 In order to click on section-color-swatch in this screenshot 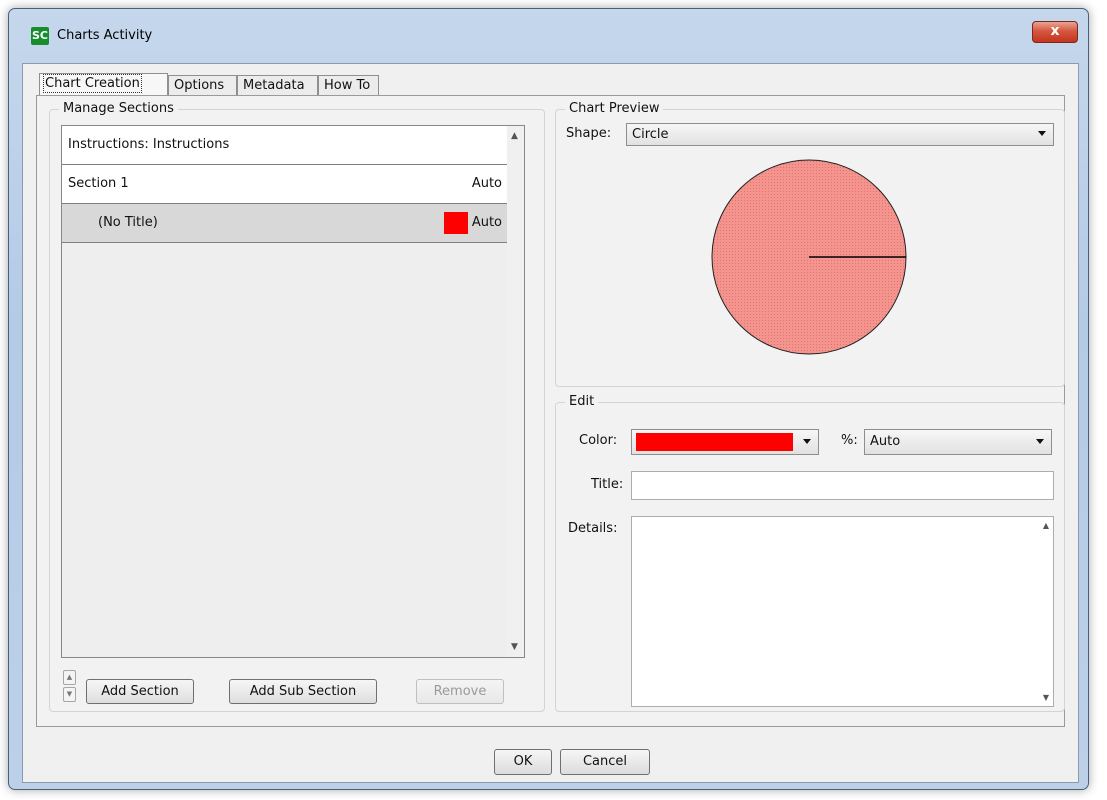, I will do `click(456, 223)`.